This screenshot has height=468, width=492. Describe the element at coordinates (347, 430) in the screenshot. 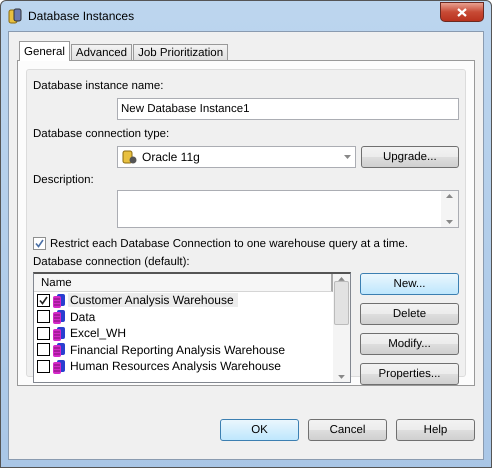

I see `dialog-button: Cancel` at that location.